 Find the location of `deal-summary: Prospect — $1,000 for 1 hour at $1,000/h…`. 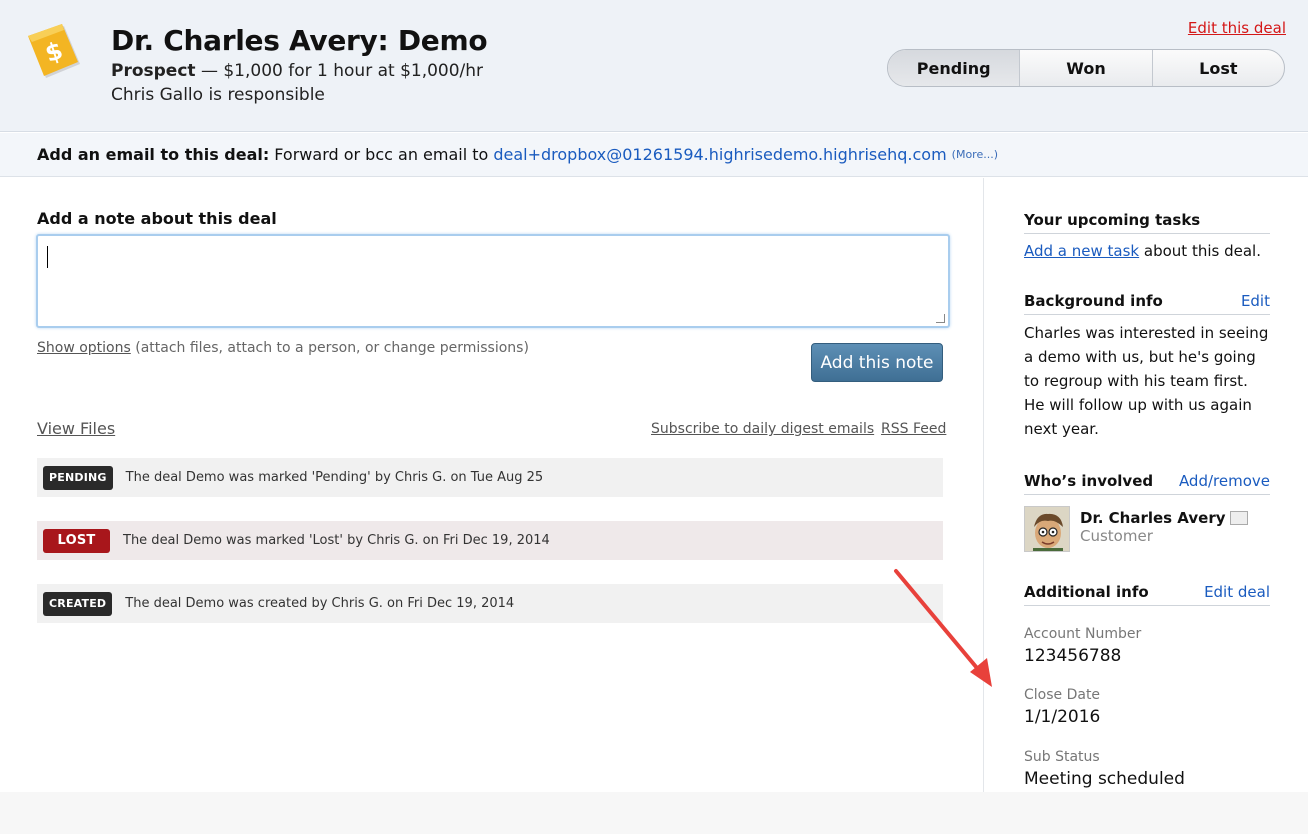

deal-summary: Prospect — $1,000 for 1 hour at $1,000/h… is located at coordinates (297, 71).